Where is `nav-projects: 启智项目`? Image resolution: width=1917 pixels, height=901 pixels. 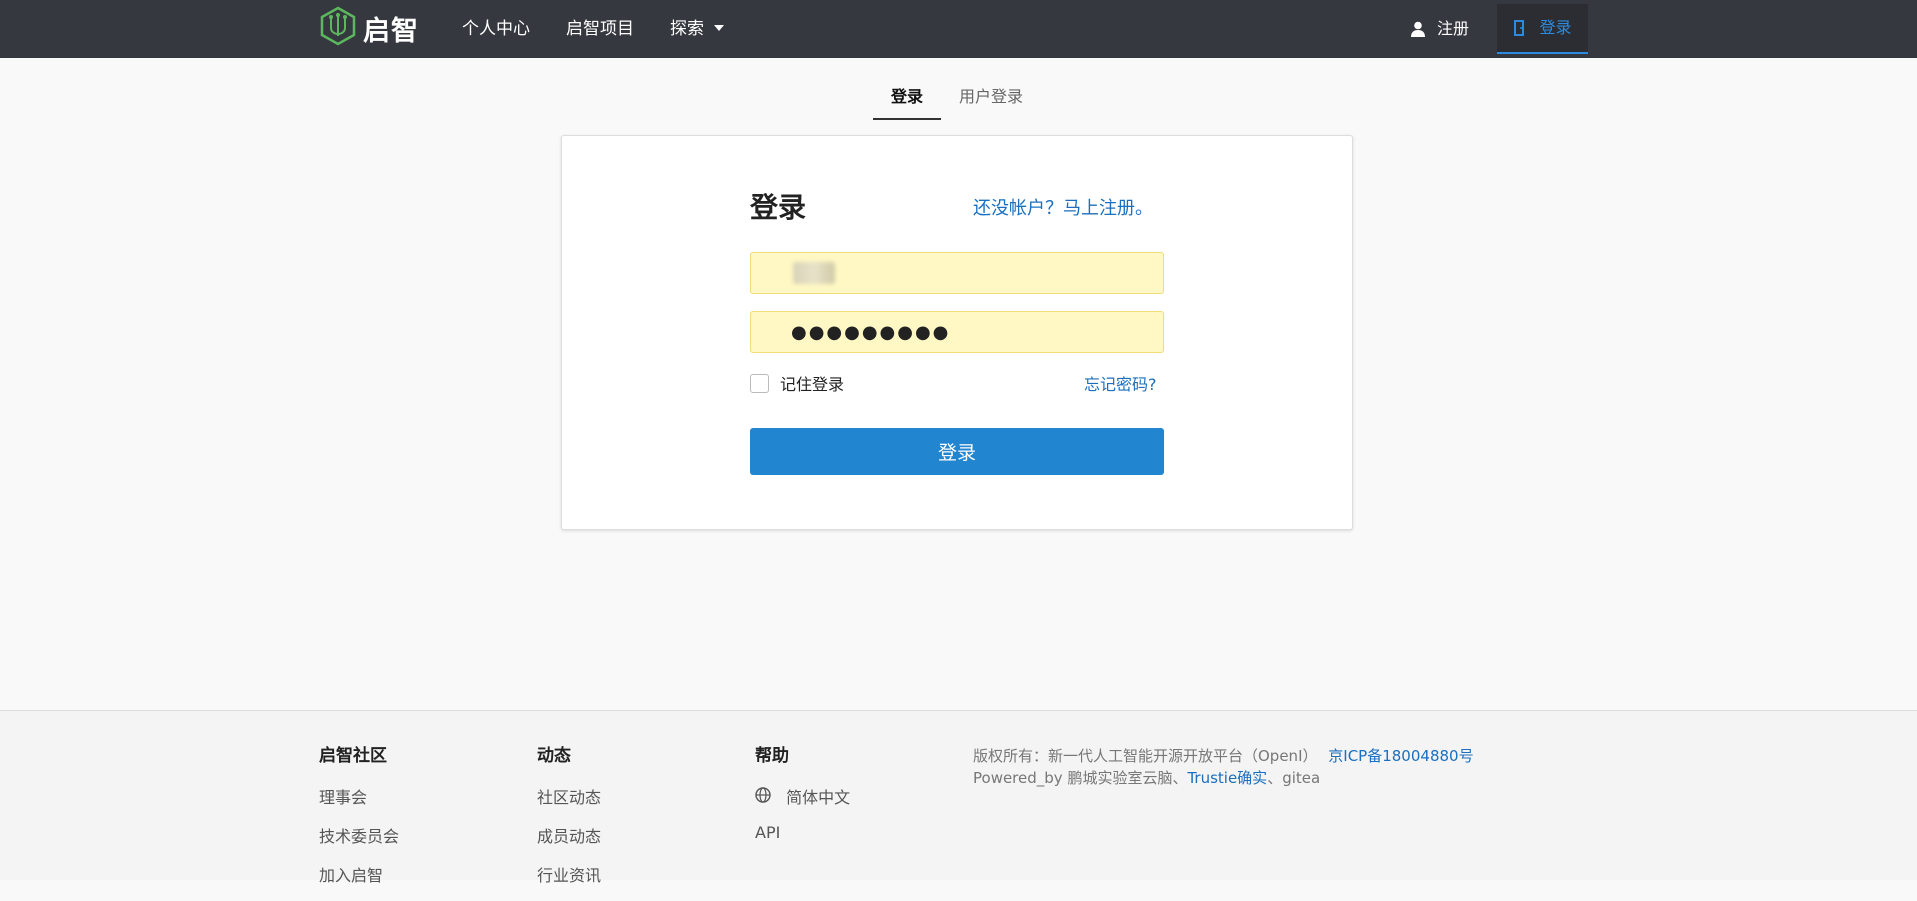 nav-projects: 启智项目 is located at coordinates (600, 29).